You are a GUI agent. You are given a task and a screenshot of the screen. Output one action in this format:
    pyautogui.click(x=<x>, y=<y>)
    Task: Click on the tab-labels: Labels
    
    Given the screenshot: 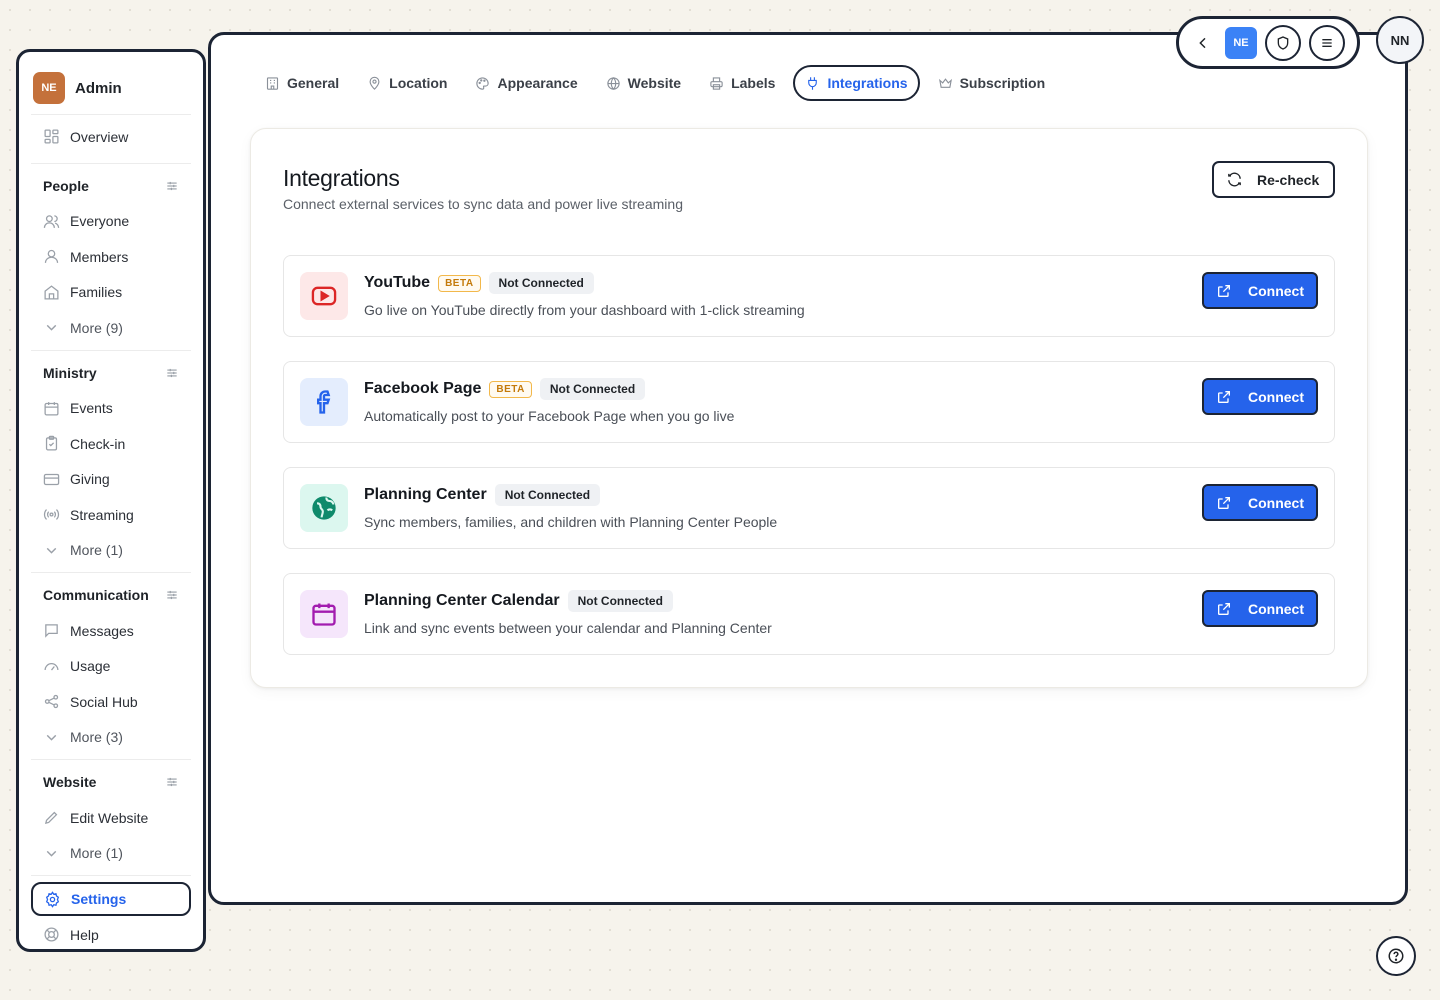 What is the action you would take?
    pyautogui.click(x=742, y=83)
    